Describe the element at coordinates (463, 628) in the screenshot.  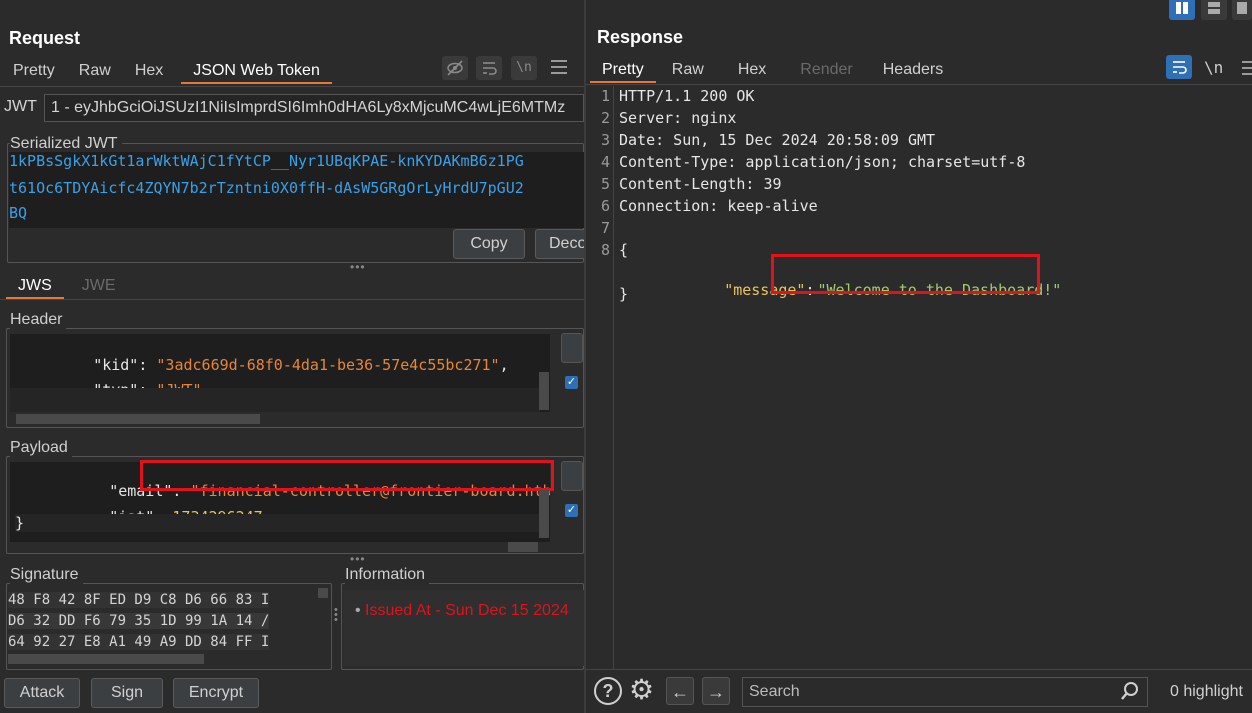
I see `information-panel: • Issued At - Sun Dec 15 2024` at that location.